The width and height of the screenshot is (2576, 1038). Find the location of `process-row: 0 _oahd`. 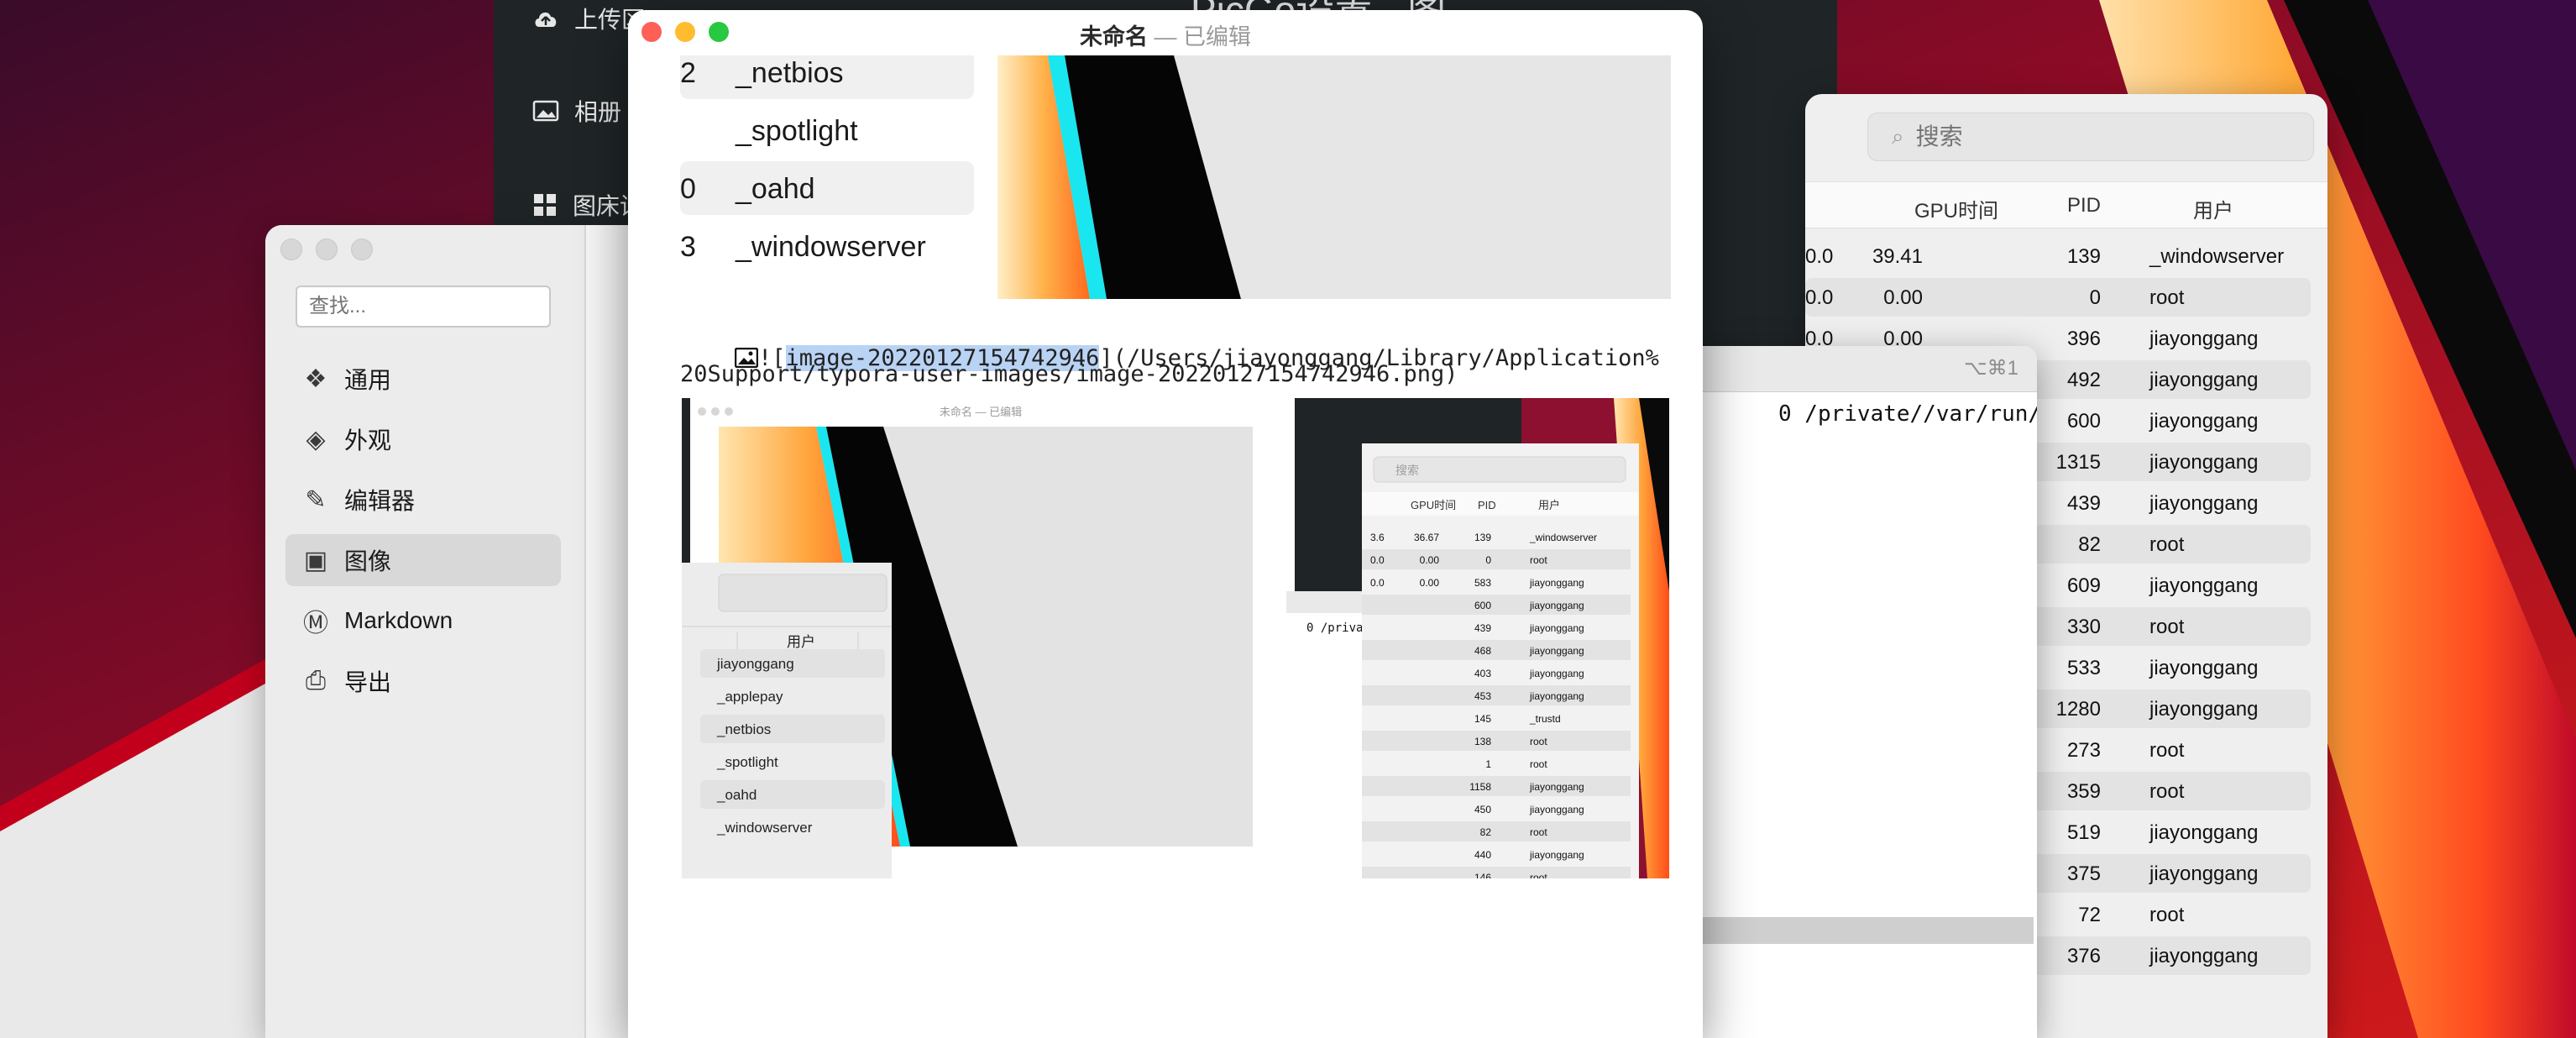

process-row: 0 _oahd is located at coordinates (827, 188).